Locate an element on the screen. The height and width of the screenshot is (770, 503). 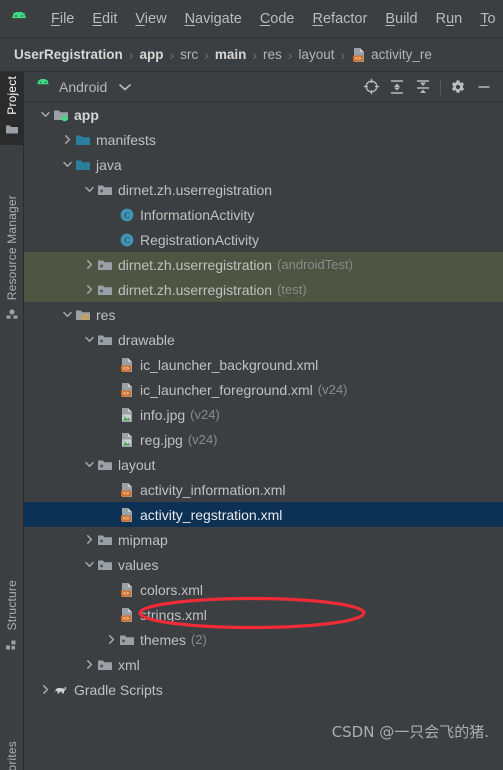
settings-button is located at coordinates (458, 87).